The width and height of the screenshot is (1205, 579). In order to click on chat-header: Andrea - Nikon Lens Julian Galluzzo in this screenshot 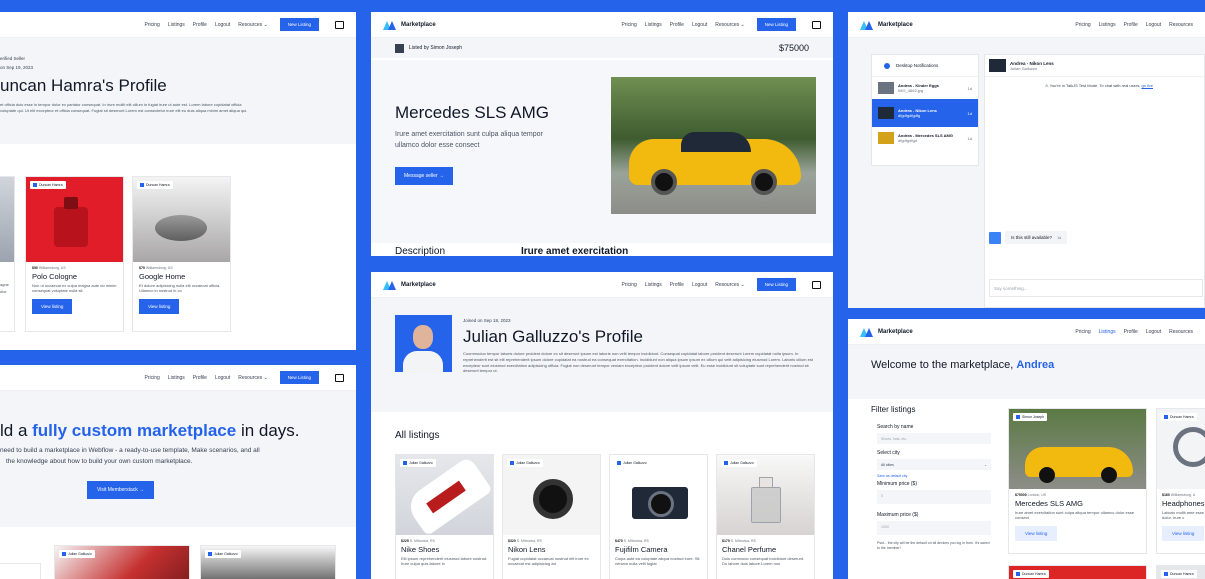, I will do `click(1094, 66)`.